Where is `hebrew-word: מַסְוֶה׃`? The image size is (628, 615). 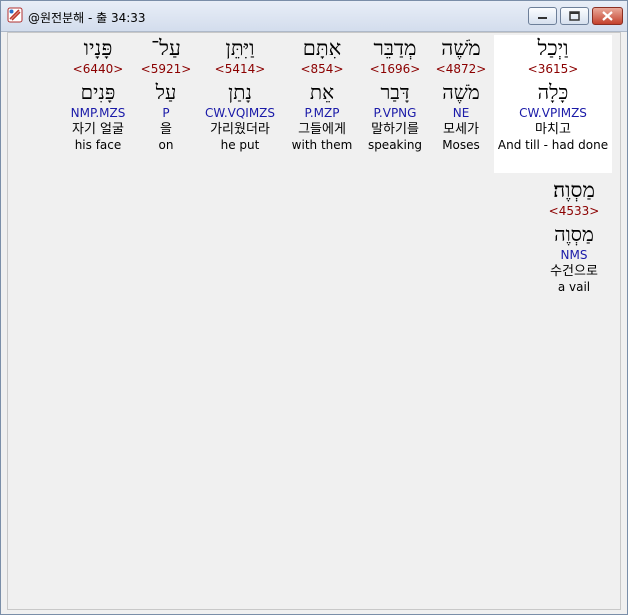 hebrew-word: מַסְוֶה׃ is located at coordinates (574, 190).